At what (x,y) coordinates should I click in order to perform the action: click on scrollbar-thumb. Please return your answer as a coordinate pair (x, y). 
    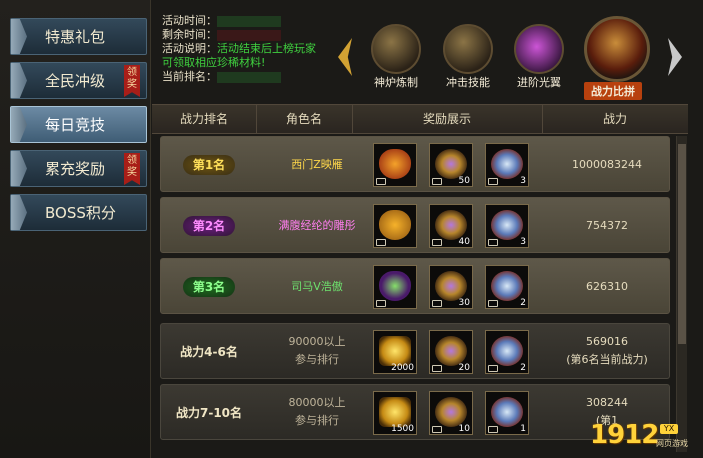
    Looking at the image, I should click on (682, 244).